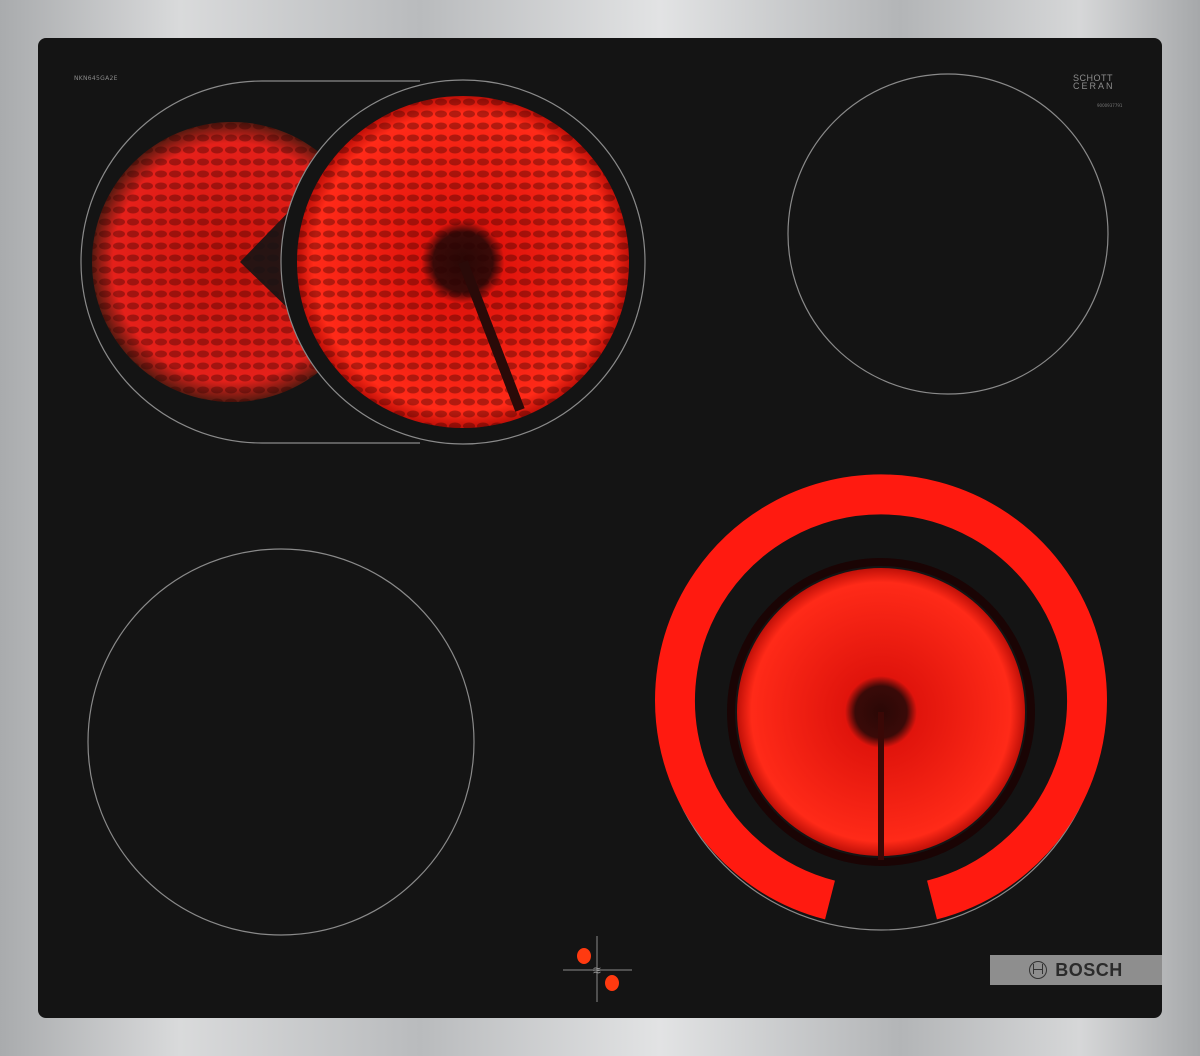 This screenshot has width=1200, height=1056. I want to click on logo-line-2: CERAN, so click(1094, 86).